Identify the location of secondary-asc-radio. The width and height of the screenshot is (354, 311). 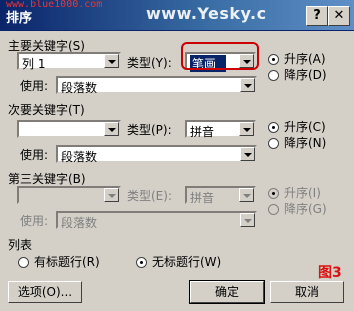
(273, 127).